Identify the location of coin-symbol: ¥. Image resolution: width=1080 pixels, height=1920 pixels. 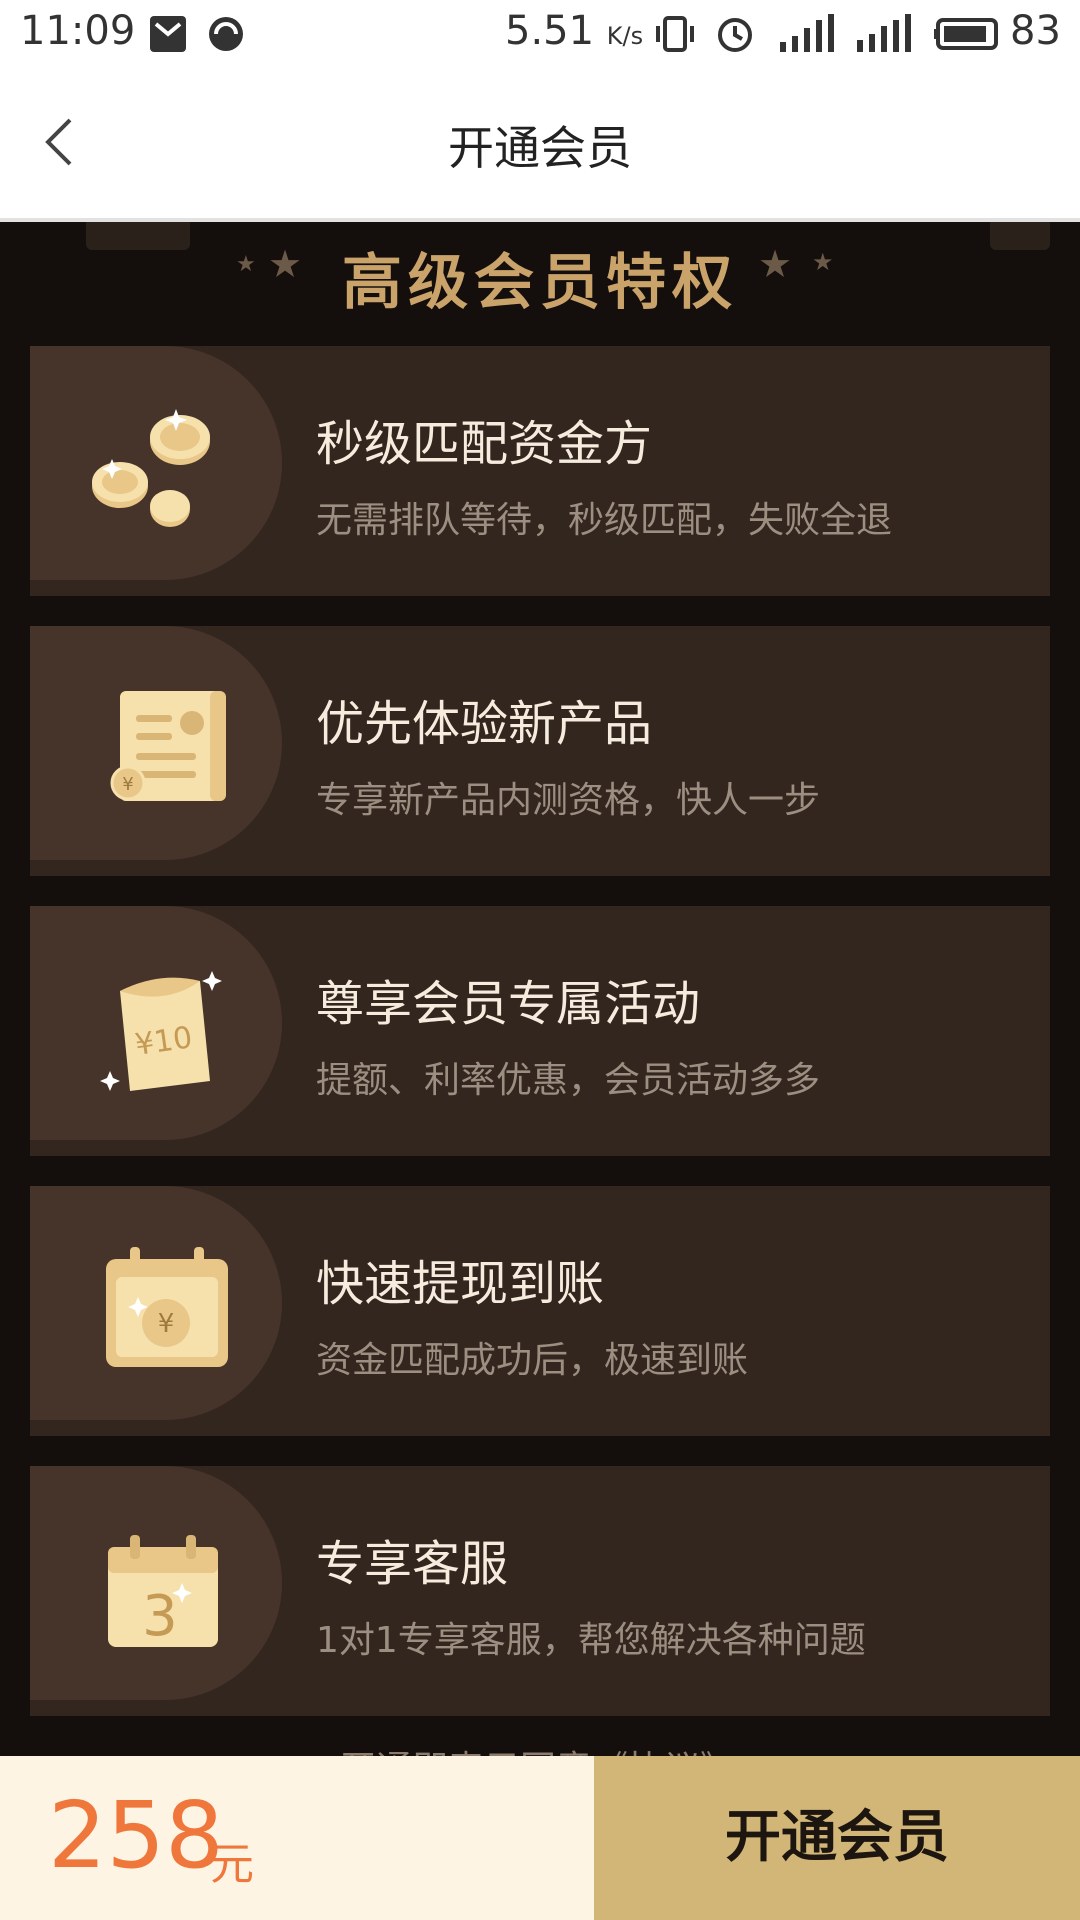
(166, 1324).